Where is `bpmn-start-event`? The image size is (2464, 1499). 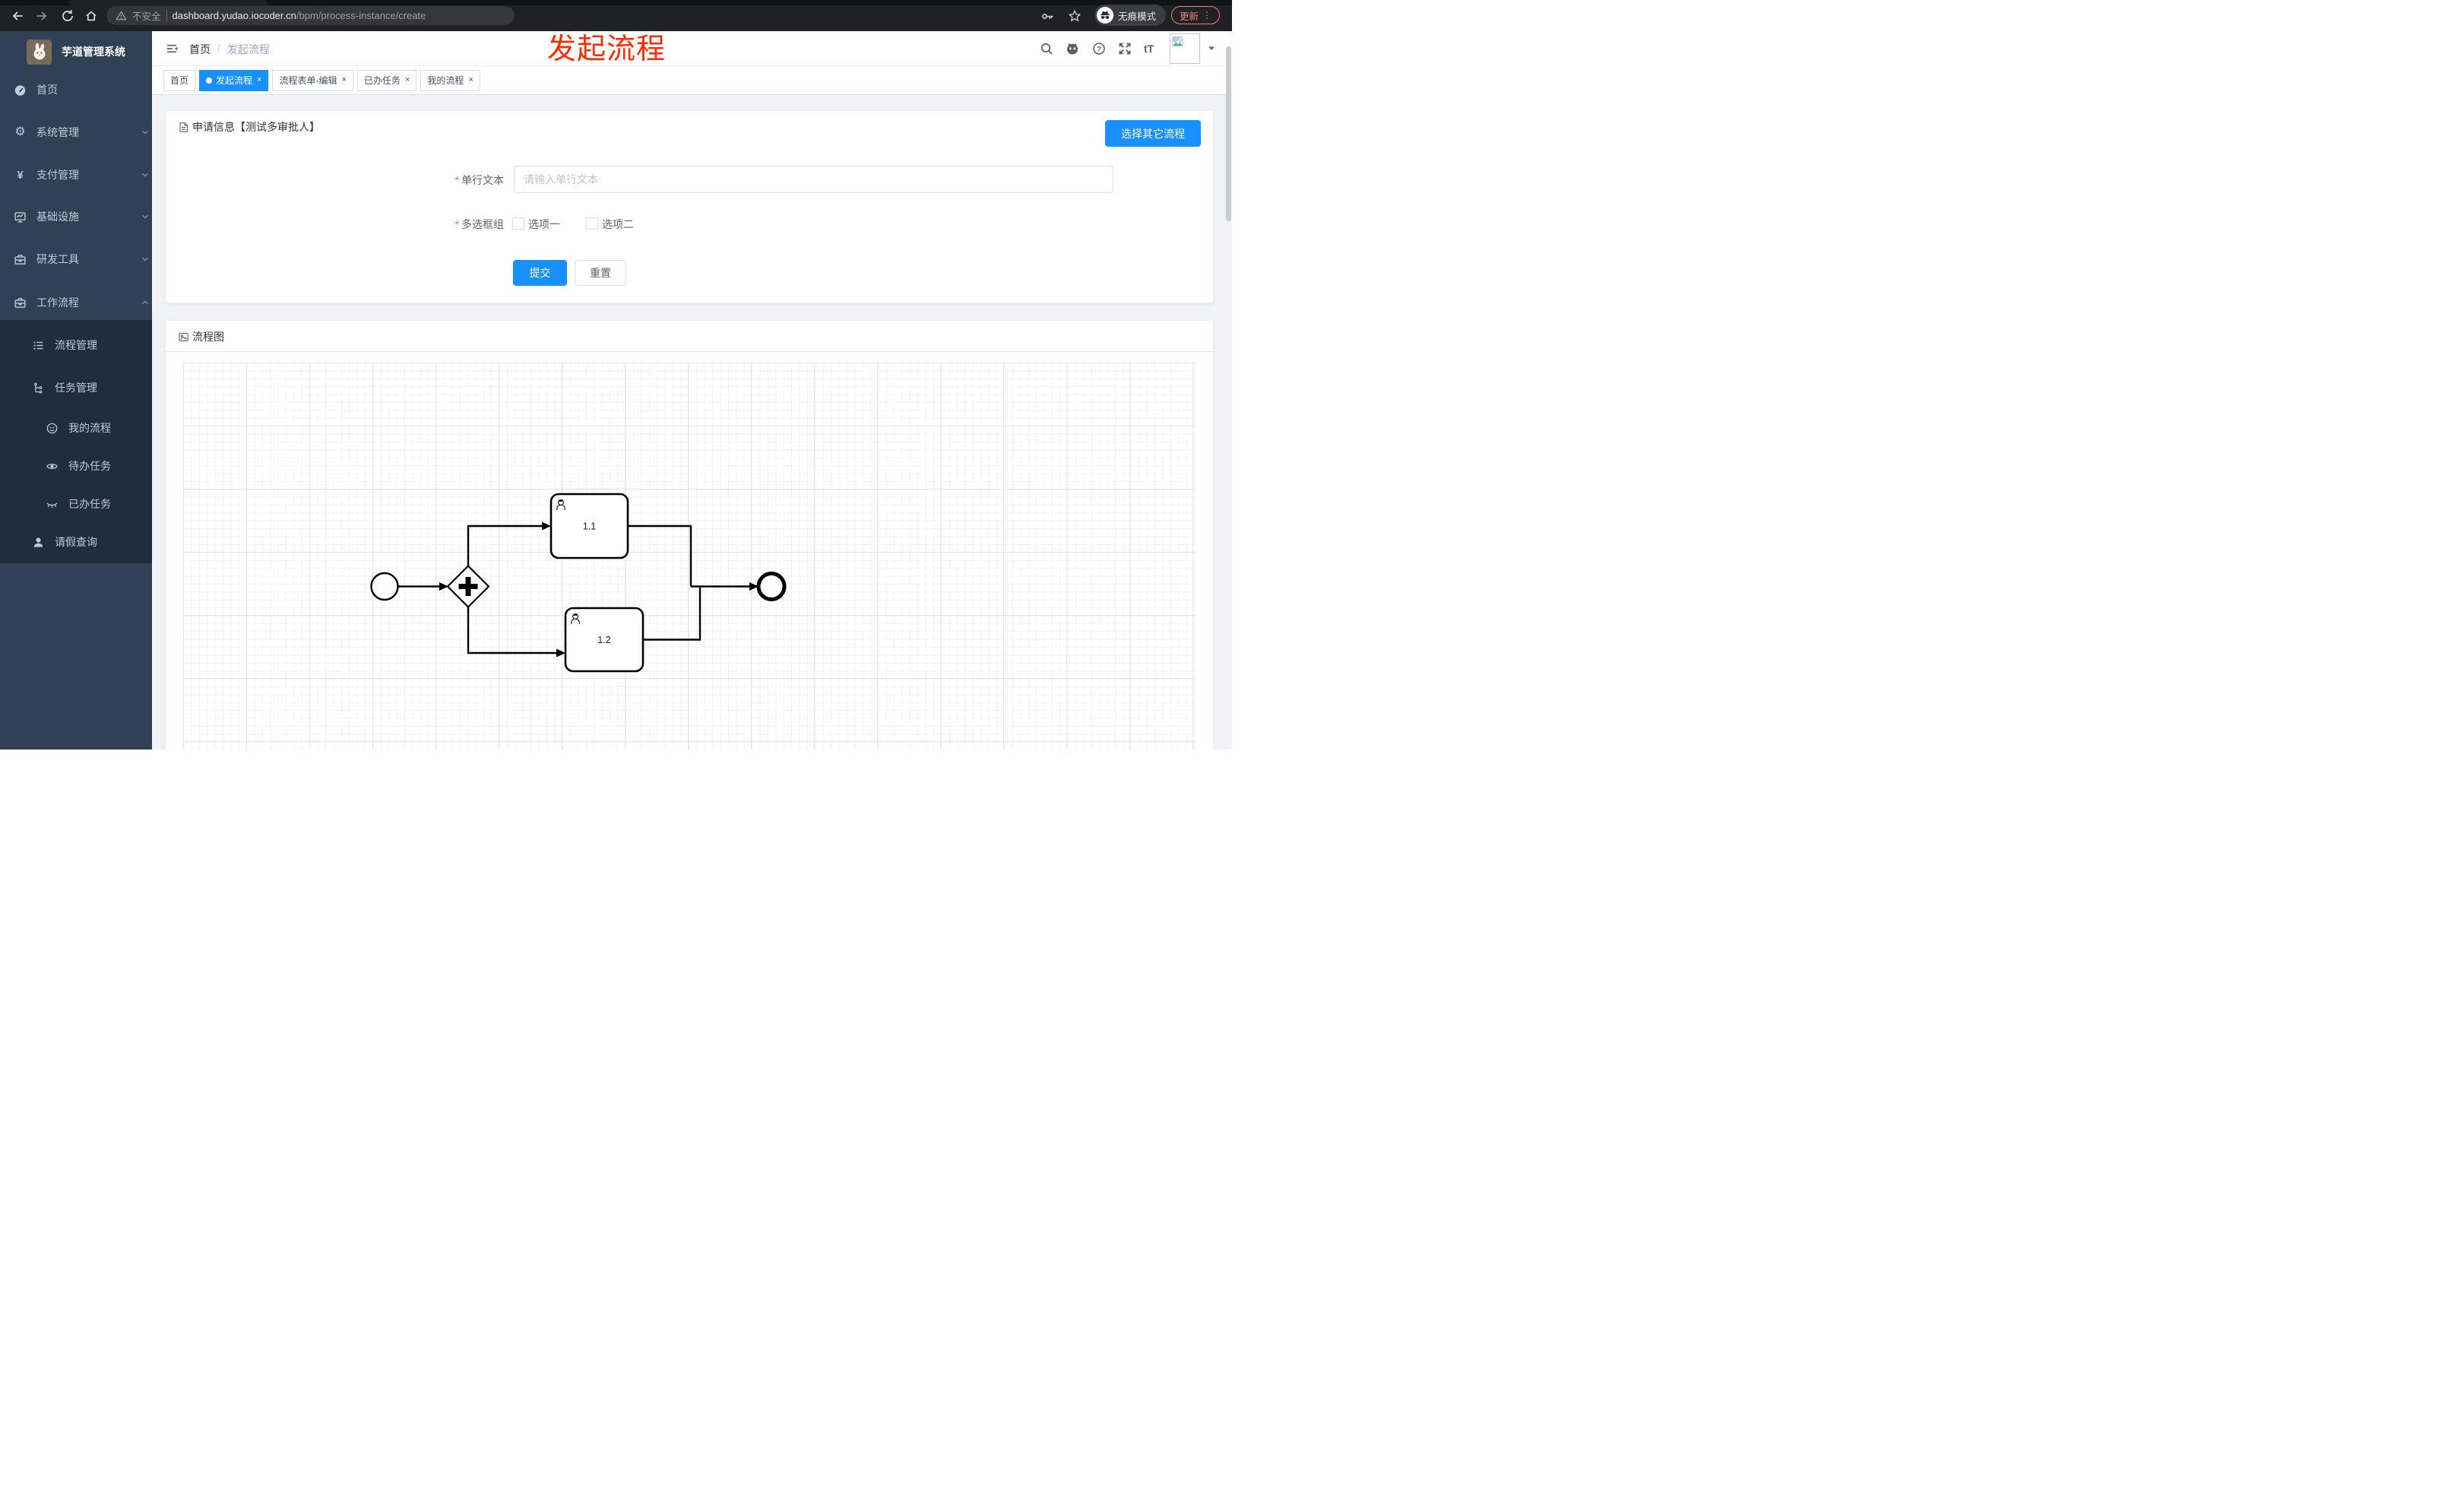 bpmn-start-event is located at coordinates (384, 587).